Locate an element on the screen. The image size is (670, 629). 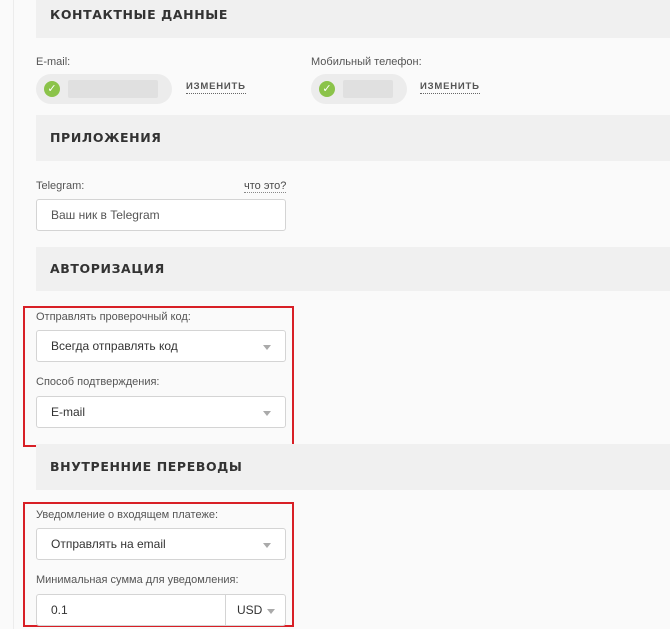
section-title-auth: АВТОРИЗАЦИЯ is located at coordinates (107, 268).